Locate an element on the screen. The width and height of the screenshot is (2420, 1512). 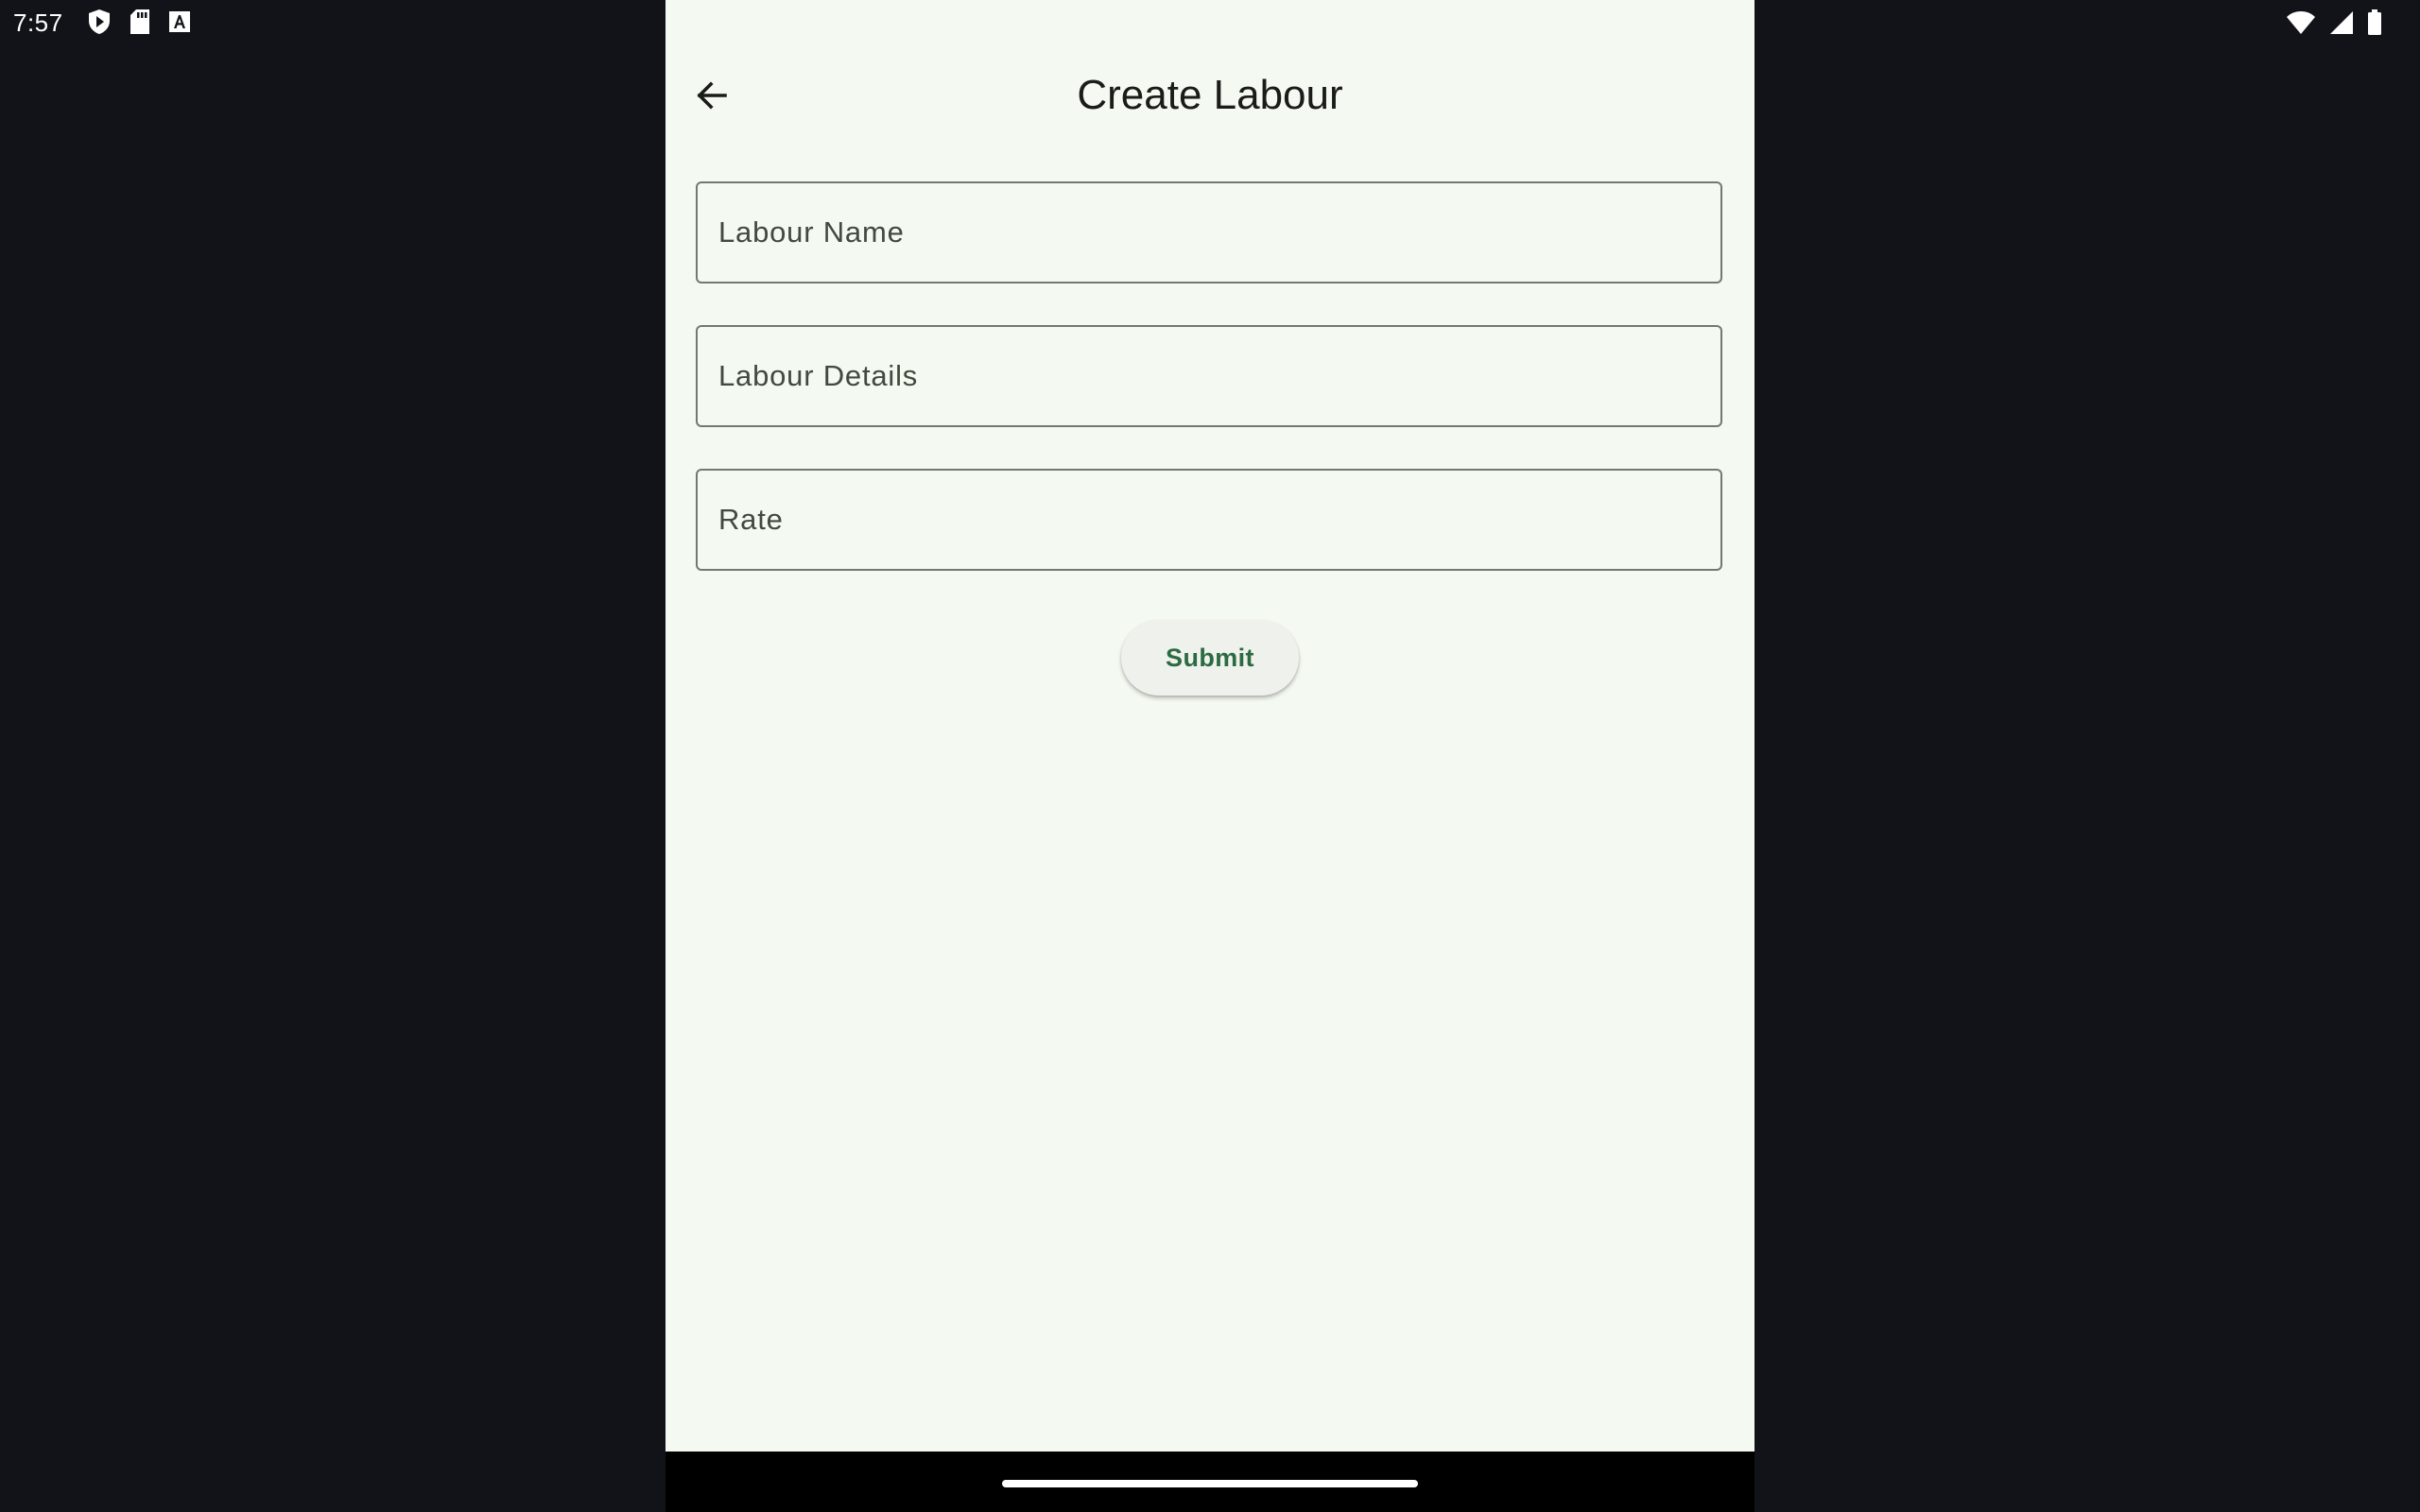
font-a-icon is located at coordinates (179, 24).